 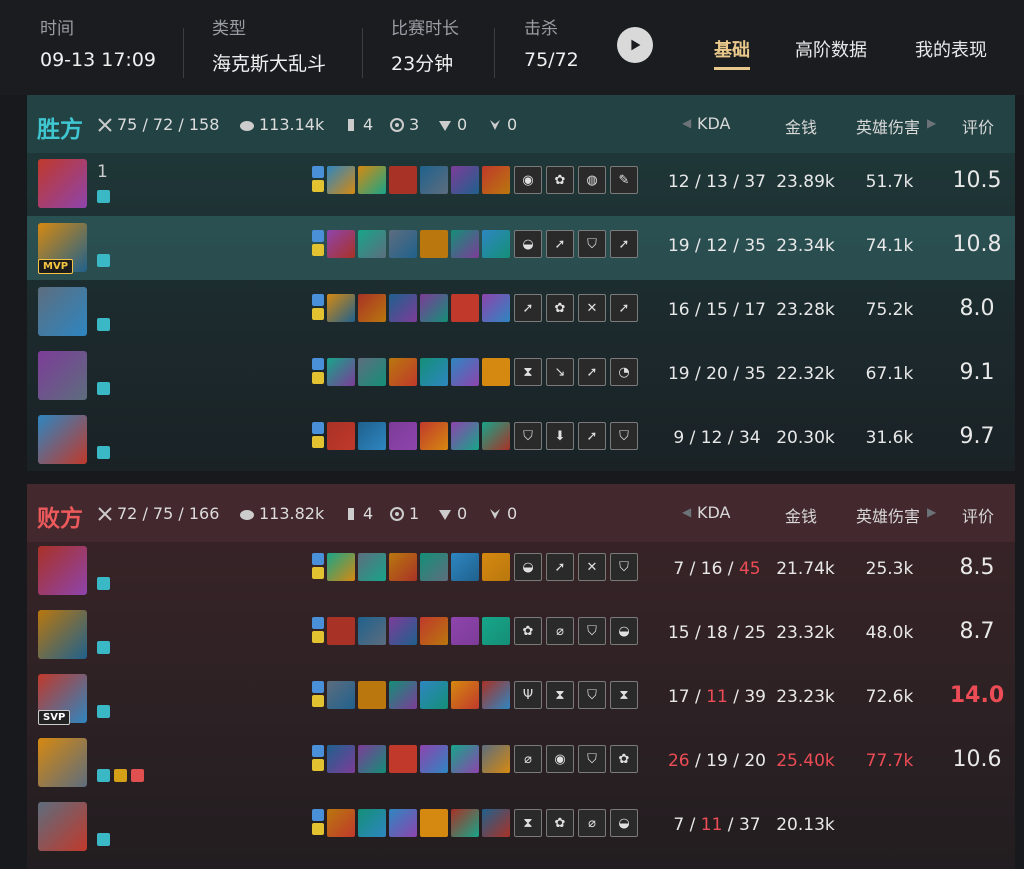 What do you see at coordinates (686, 123) in the screenshot?
I see `scroll-left-icon: ◀` at bounding box center [686, 123].